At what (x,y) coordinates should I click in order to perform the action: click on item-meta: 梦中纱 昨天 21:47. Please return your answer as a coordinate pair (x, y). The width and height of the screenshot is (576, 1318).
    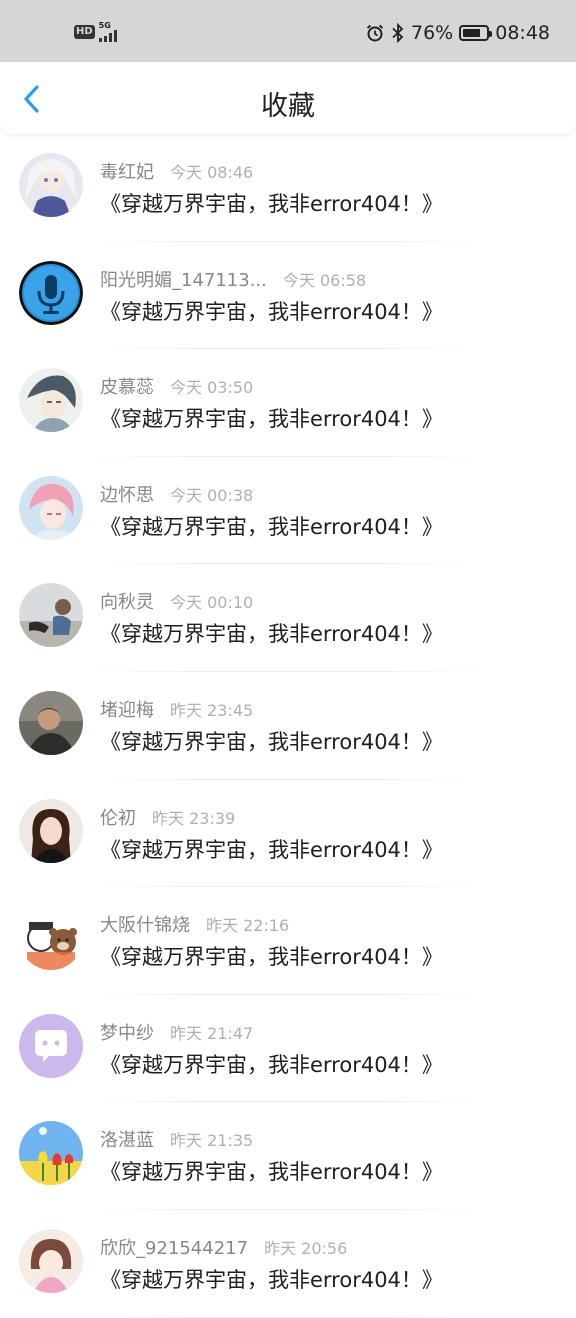
    Looking at the image, I should click on (176, 1032).